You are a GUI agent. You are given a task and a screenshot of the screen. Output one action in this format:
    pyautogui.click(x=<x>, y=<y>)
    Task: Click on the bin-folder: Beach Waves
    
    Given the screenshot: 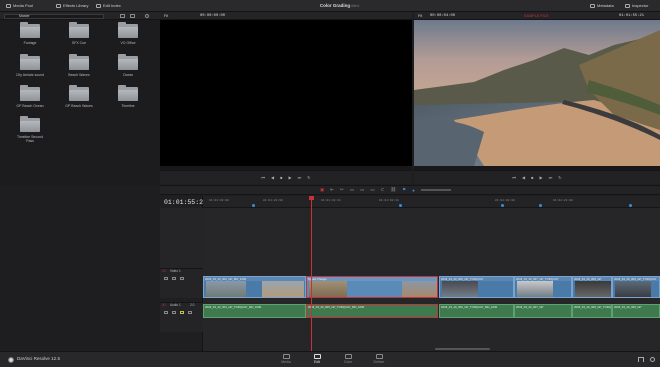 What is the action you would take?
    pyautogui.click(x=79, y=70)
    